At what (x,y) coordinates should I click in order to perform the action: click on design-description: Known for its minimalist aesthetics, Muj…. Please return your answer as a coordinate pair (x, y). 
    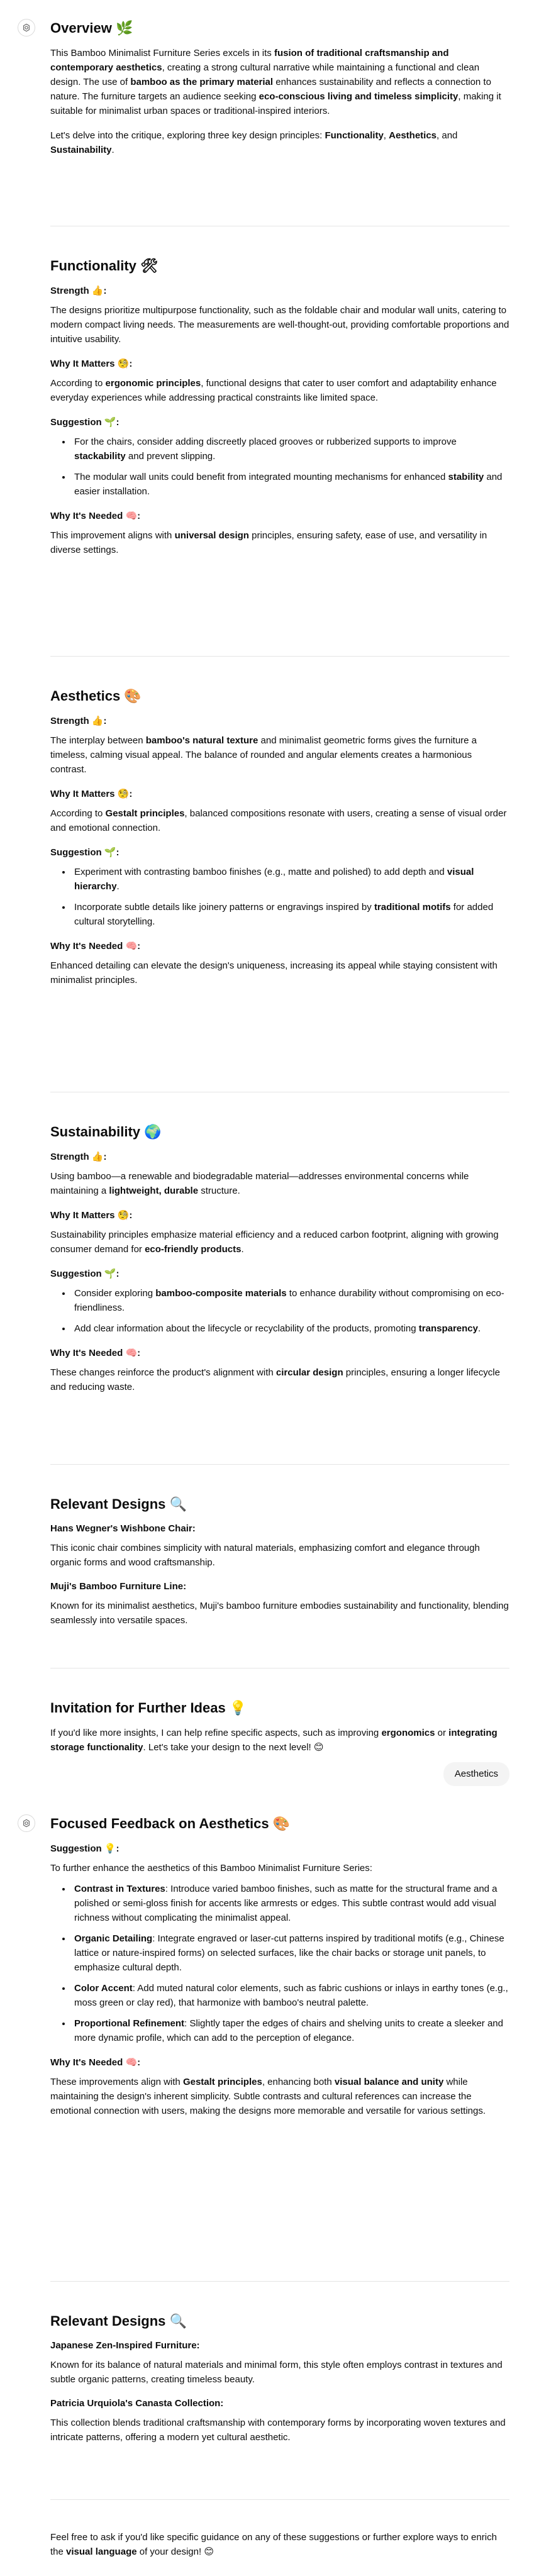
    Looking at the image, I should click on (279, 1613).